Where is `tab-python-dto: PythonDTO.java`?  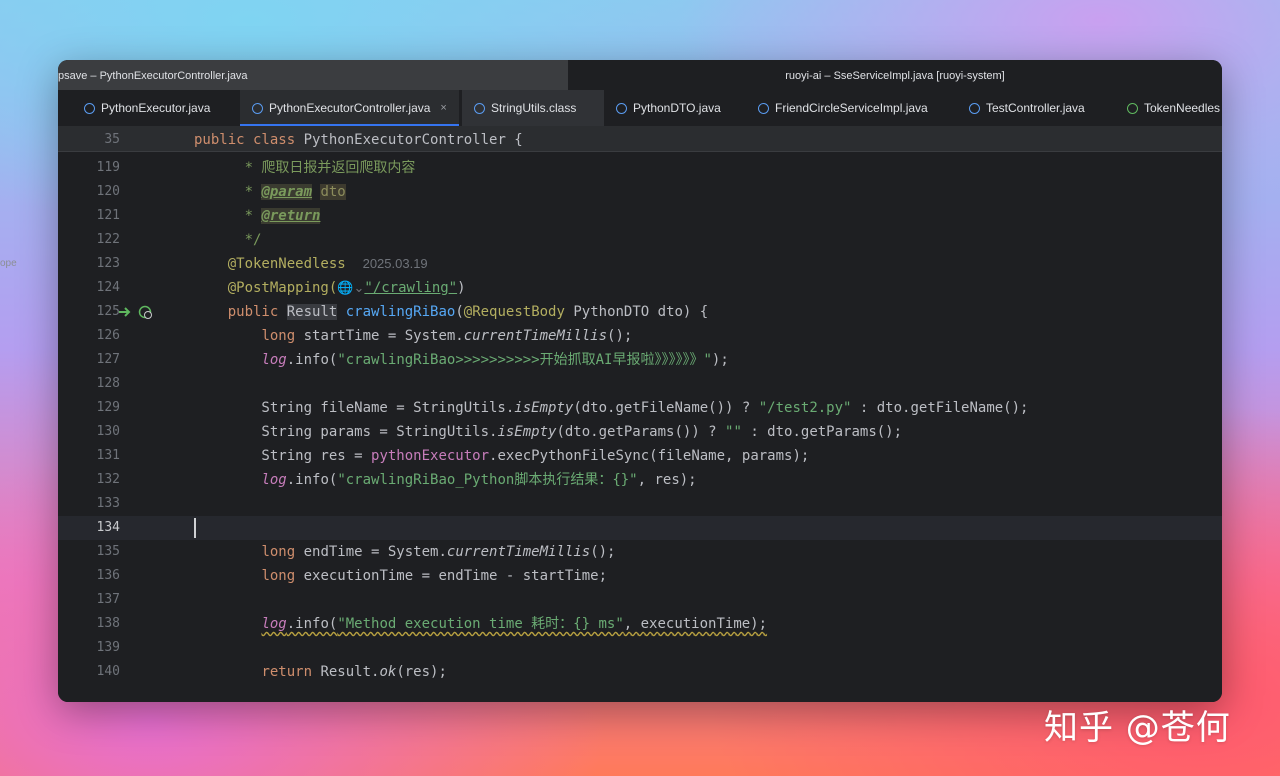 tab-python-dto: PythonDTO.java is located at coordinates (668, 108).